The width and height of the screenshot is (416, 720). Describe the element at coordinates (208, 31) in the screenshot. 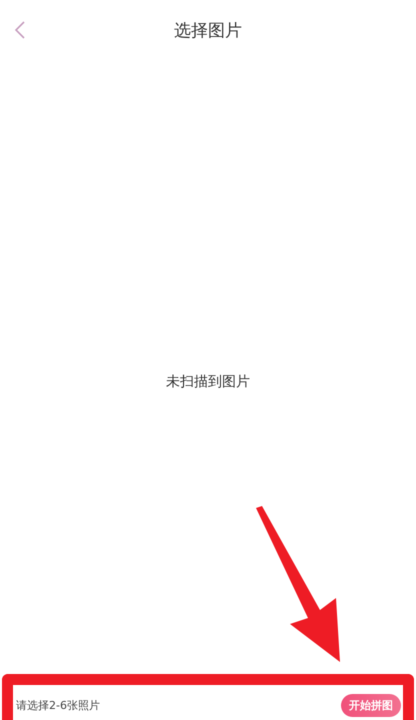

I see `page-title: 选择图片` at that location.